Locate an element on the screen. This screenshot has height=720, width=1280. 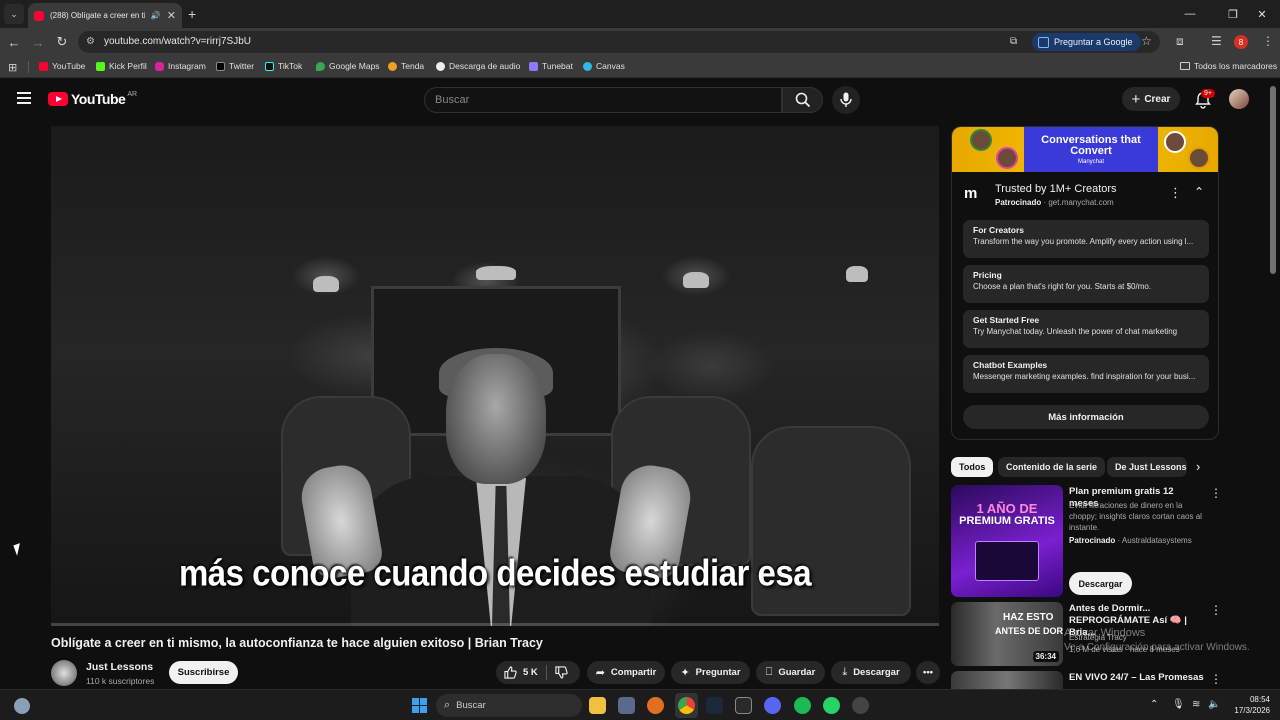
browser-tab-active: (288) Oblígate a creer en ti 🔊 ✕ is located at coordinates (105, 15).